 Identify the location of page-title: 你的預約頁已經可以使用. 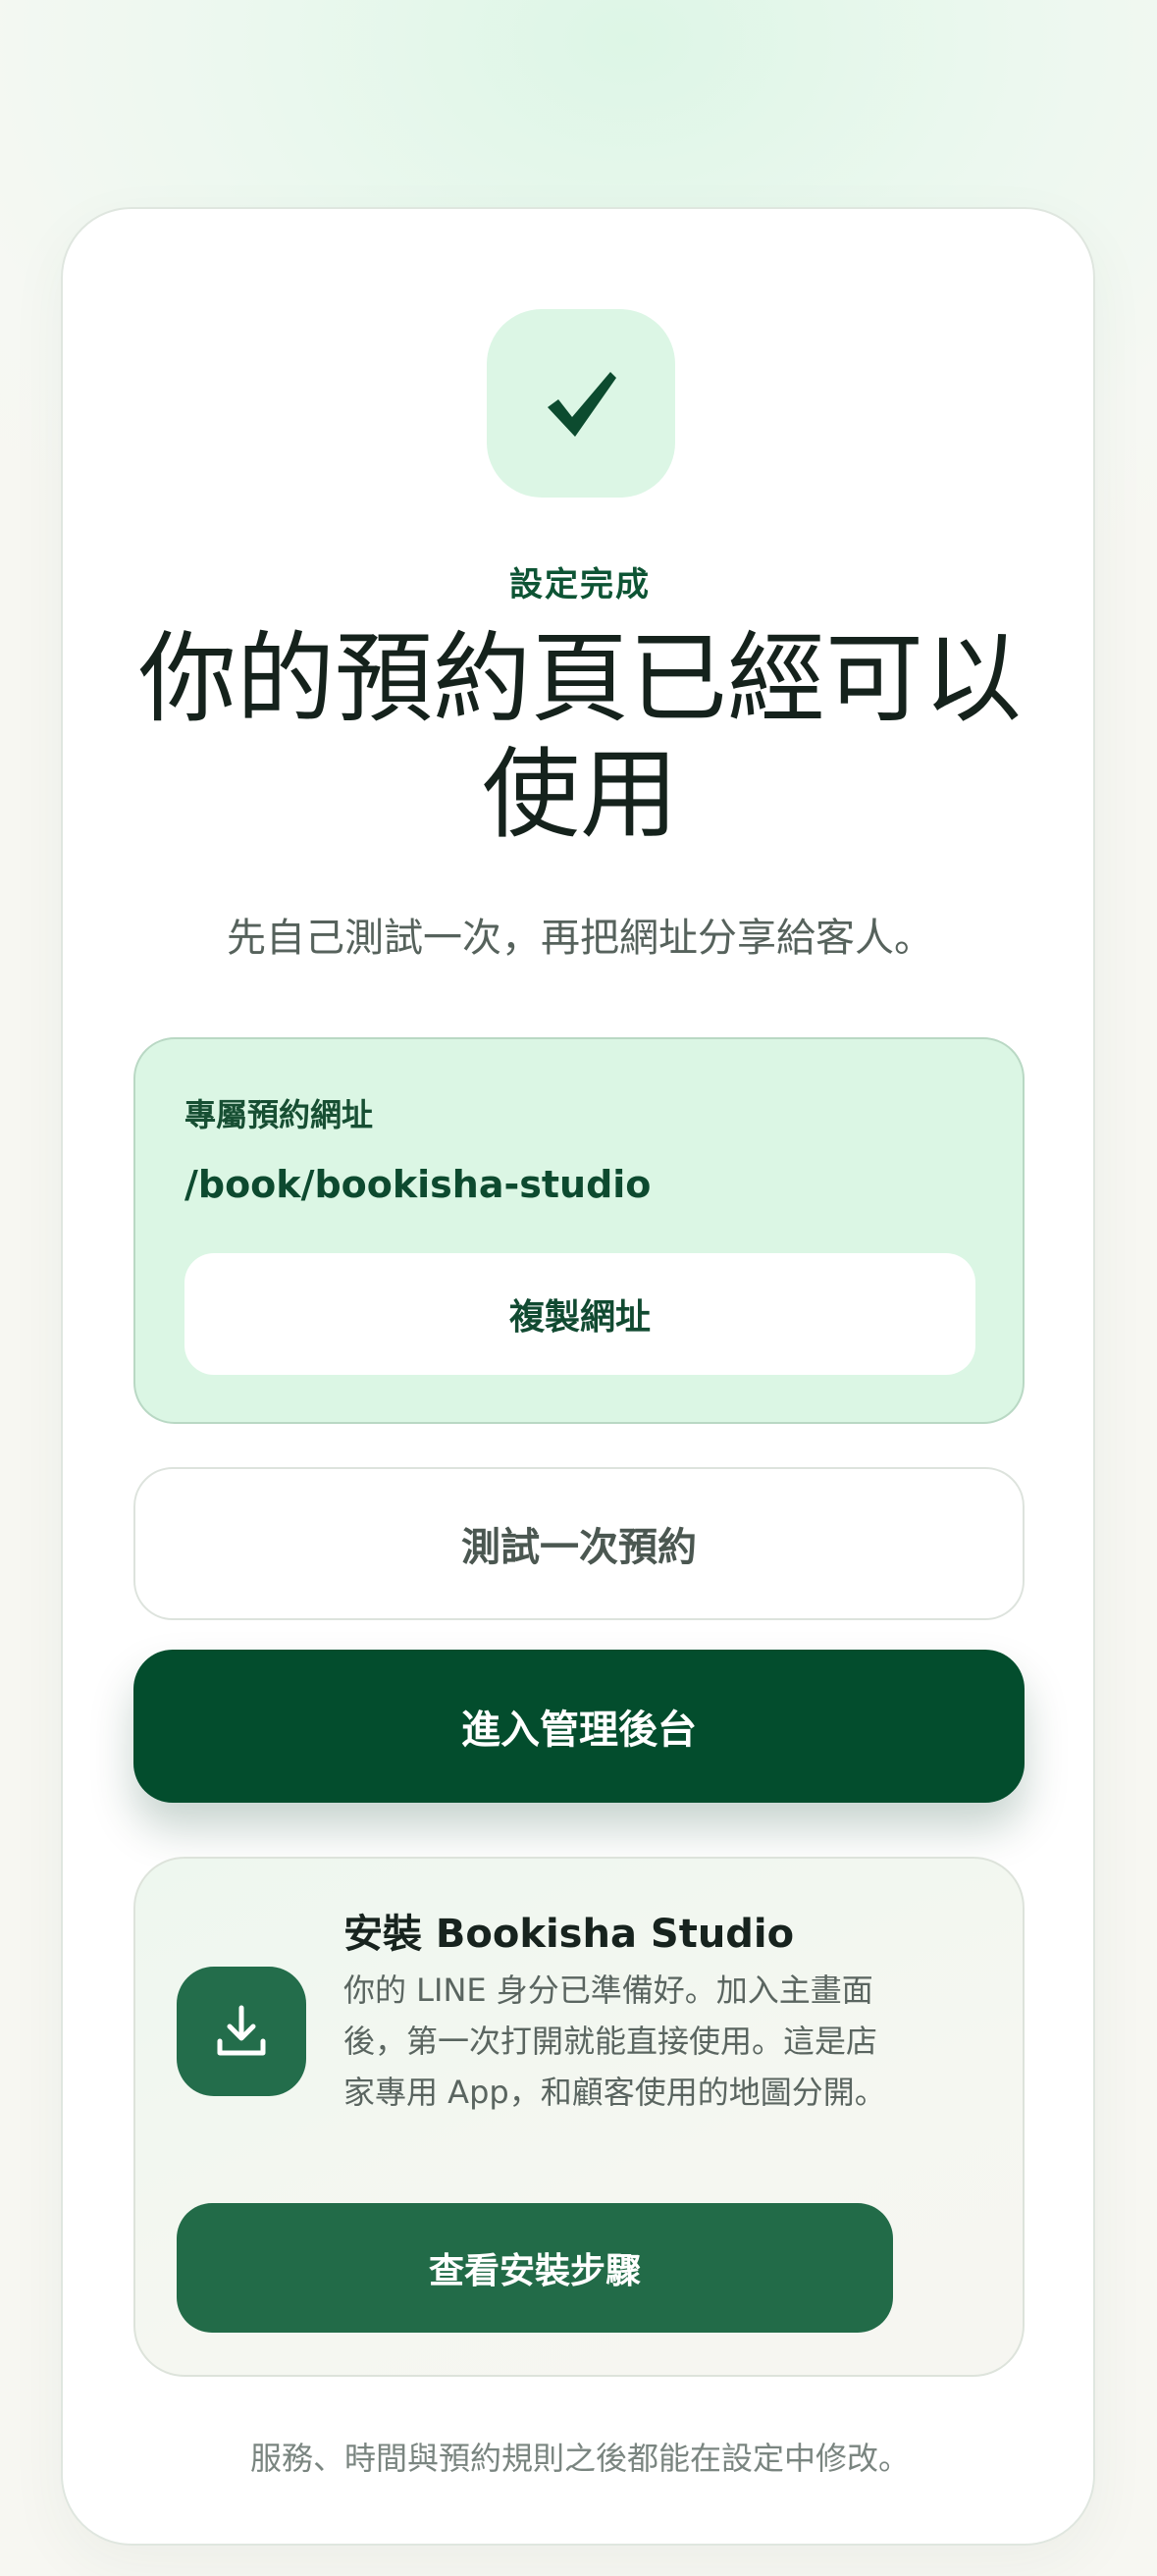
(580, 736).